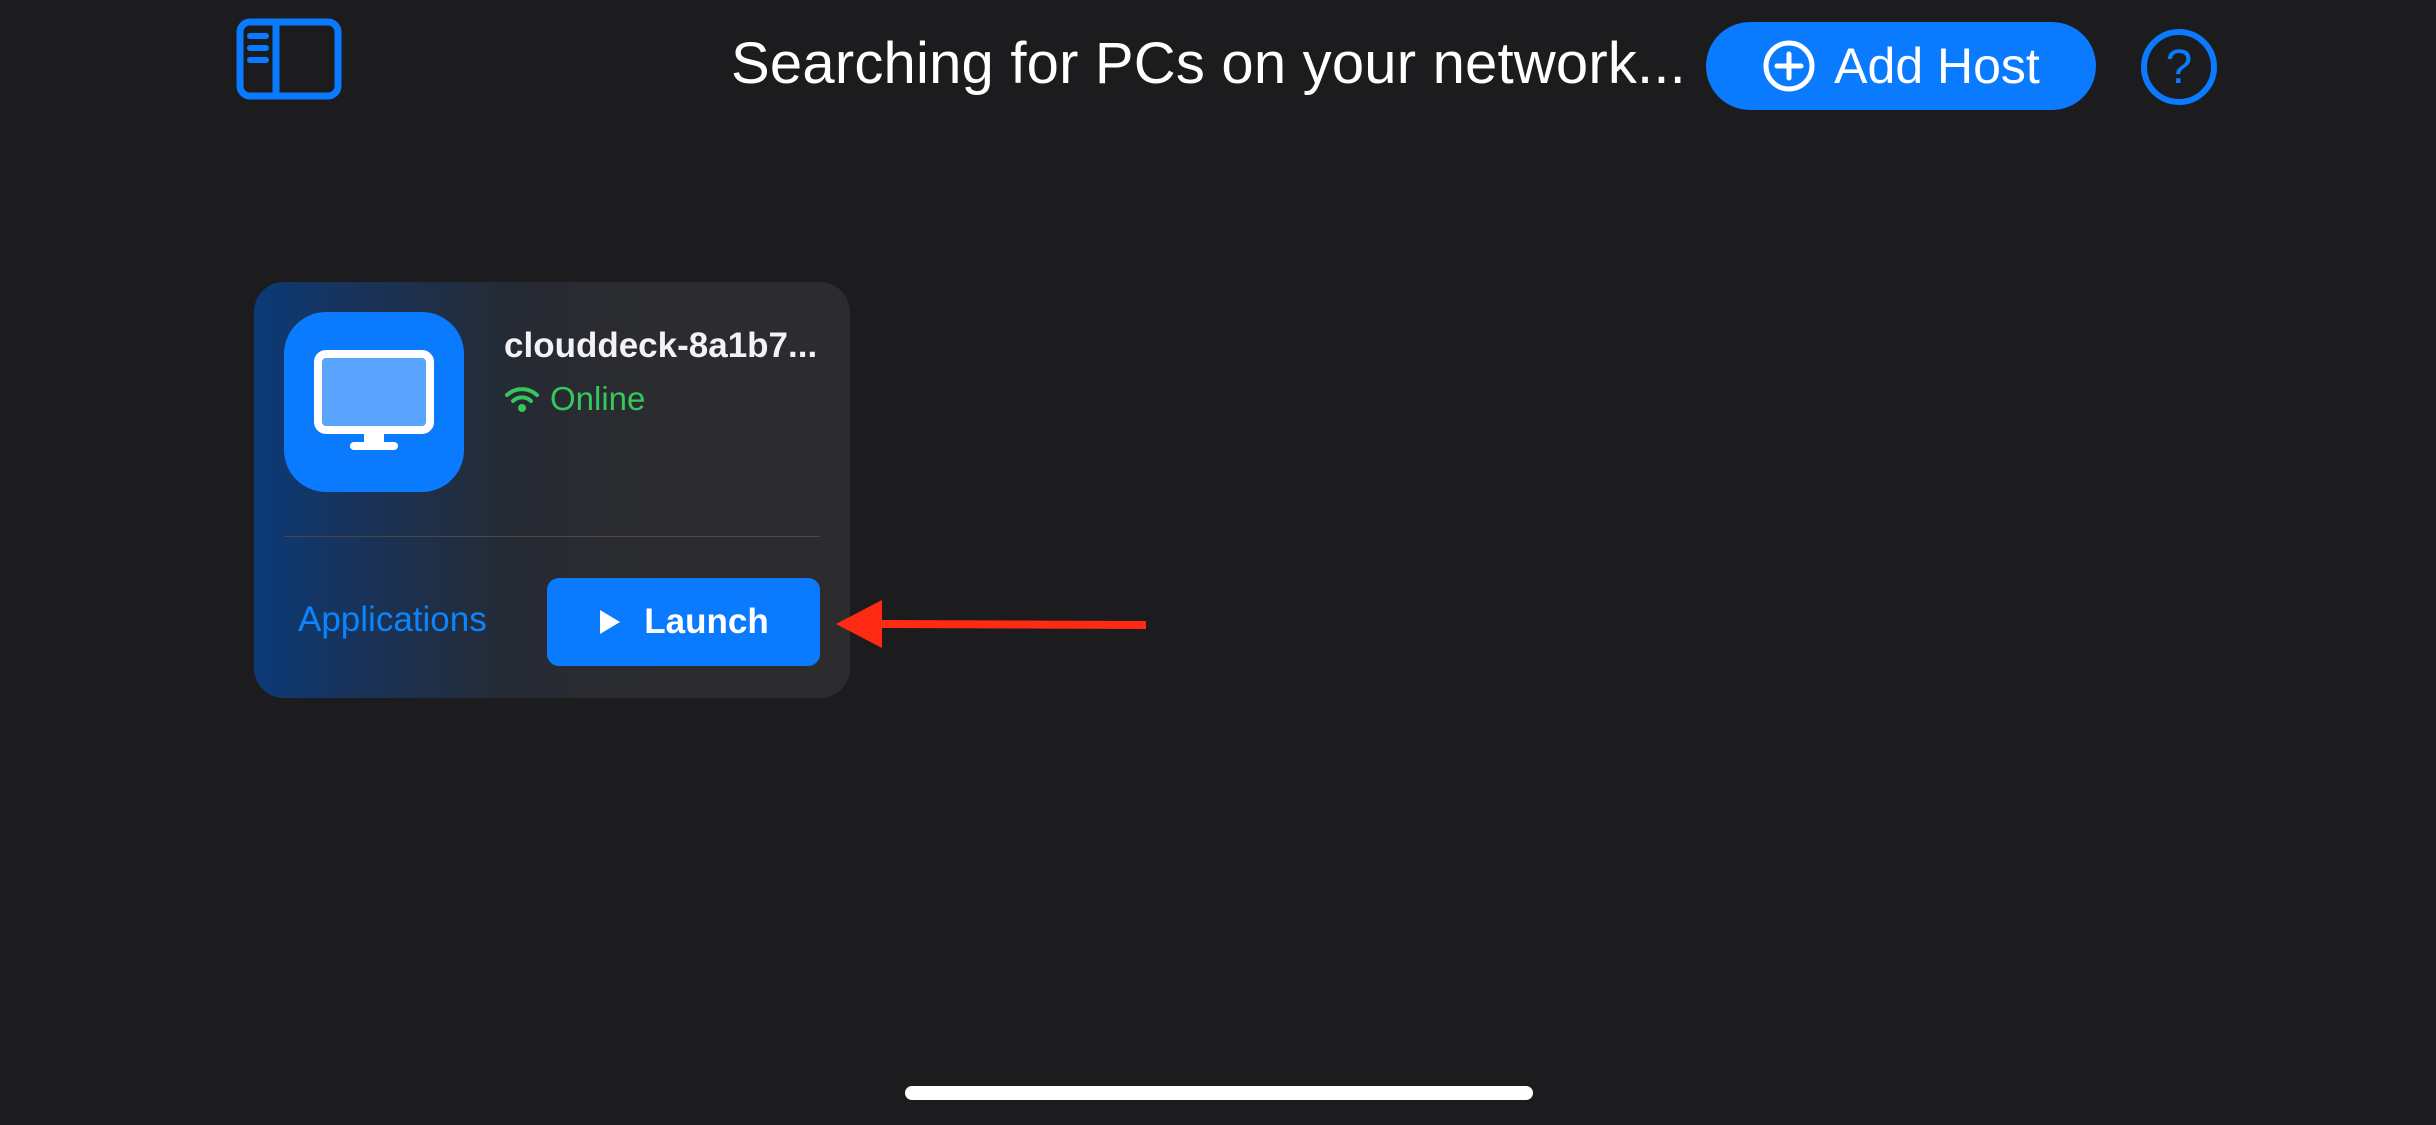 Image resolution: width=2436 pixels, height=1125 pixels. I want to click on add-host-button: Add Host, so click(1901, 66).